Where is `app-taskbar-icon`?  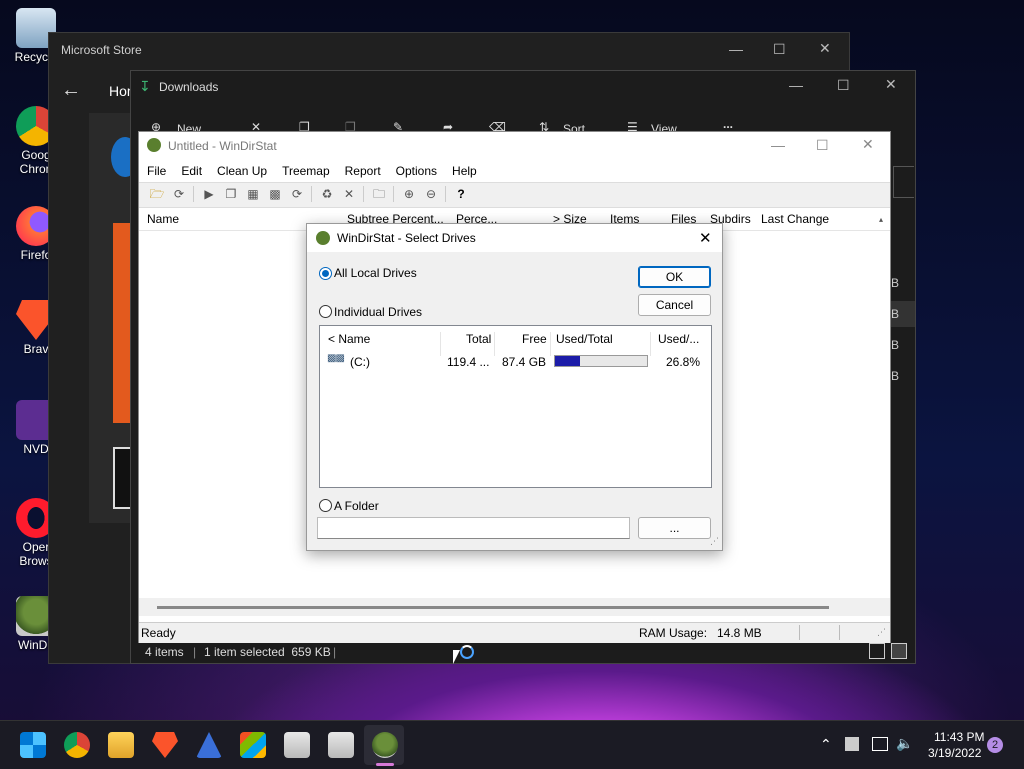
app-taskbar-icon is located at coordinates (209, 745).